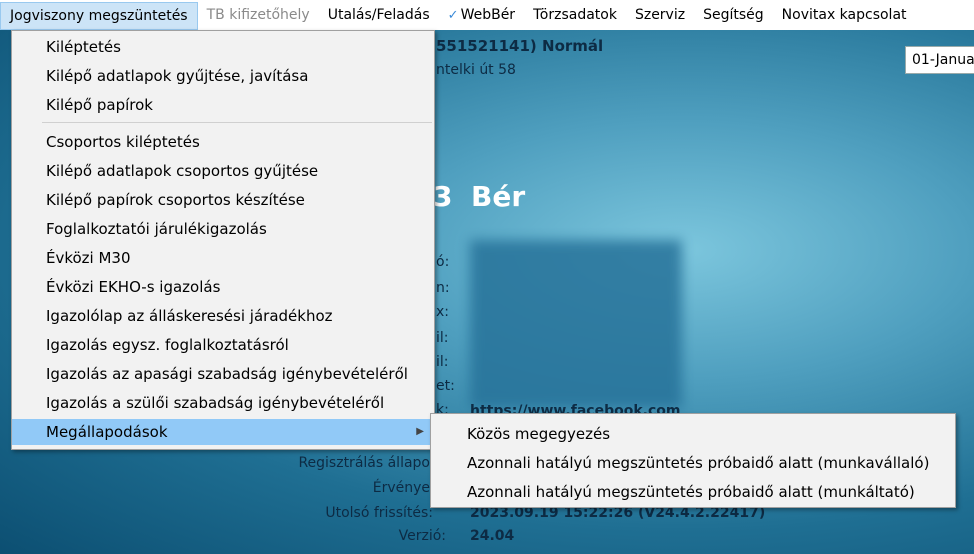 This screenshot has width=974, height=554. What do you see at coordinates (453, 15) in the screenshot?
I see `check-icon: ✓` at bounding box center [453, 15].